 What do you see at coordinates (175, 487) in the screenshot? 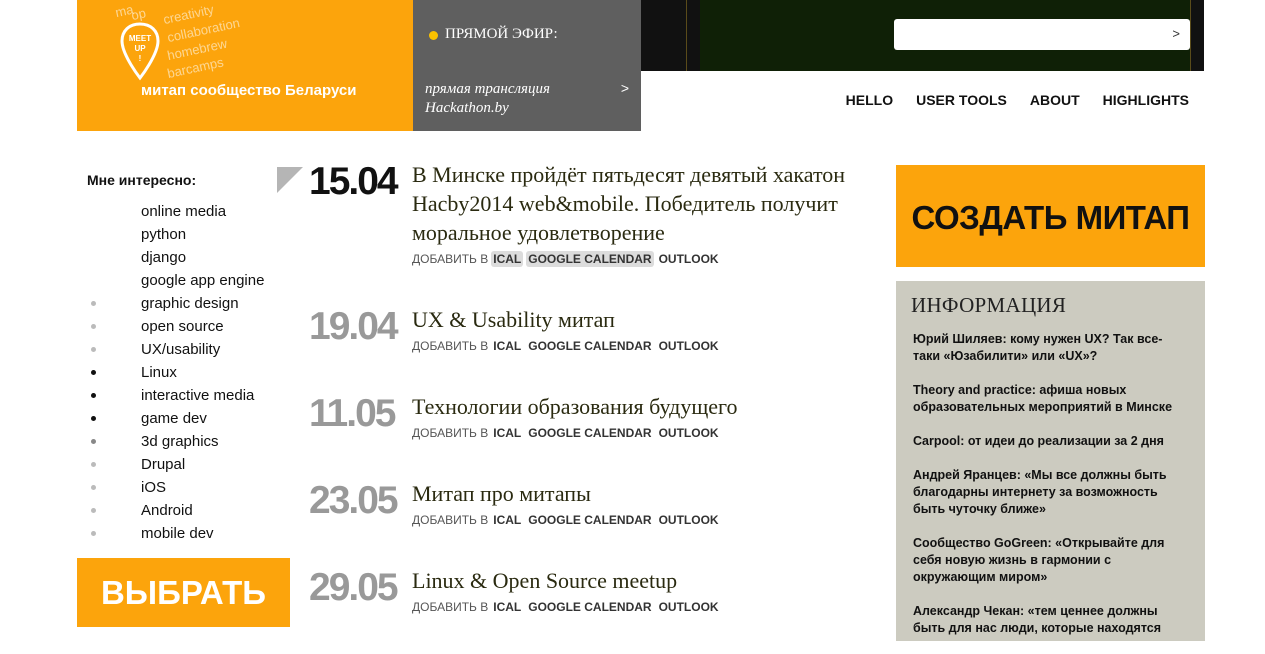
I see `interest-item: iOS` at bounding box center [175, 487].